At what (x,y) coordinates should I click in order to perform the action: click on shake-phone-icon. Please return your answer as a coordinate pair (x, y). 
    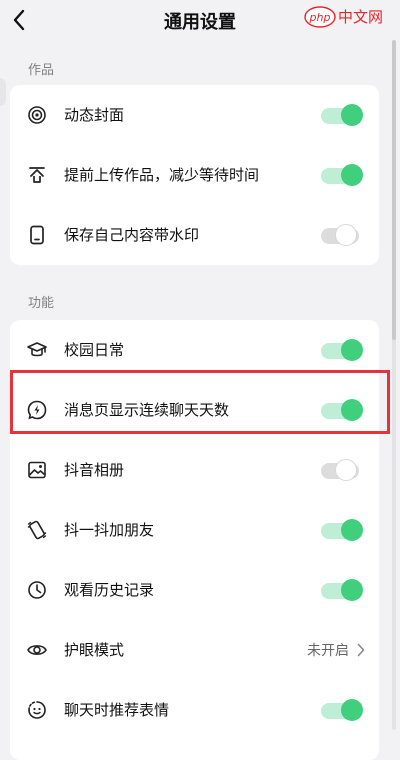
    Looking at the image, I should click on (37, 530).